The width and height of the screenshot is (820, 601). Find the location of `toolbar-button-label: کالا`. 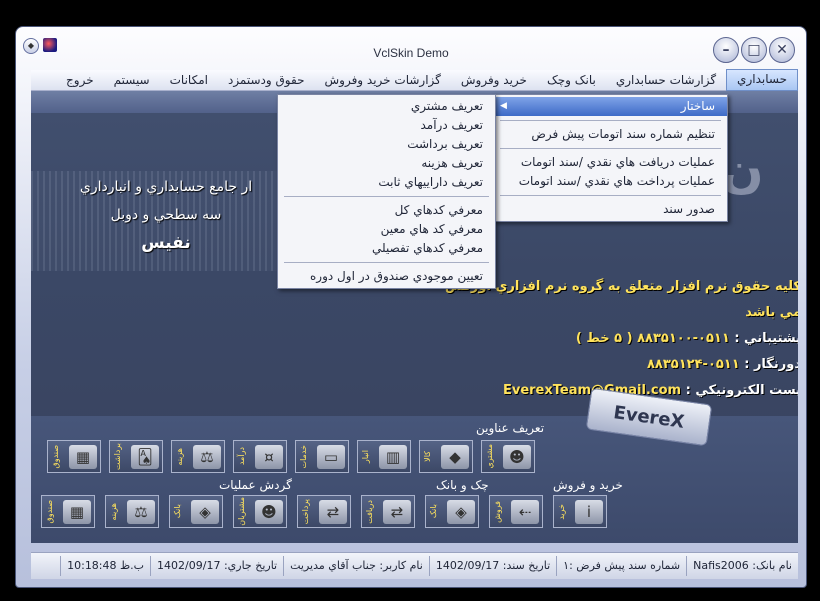

toolbar-button-label: کالا is located at coordinates (427, 456).